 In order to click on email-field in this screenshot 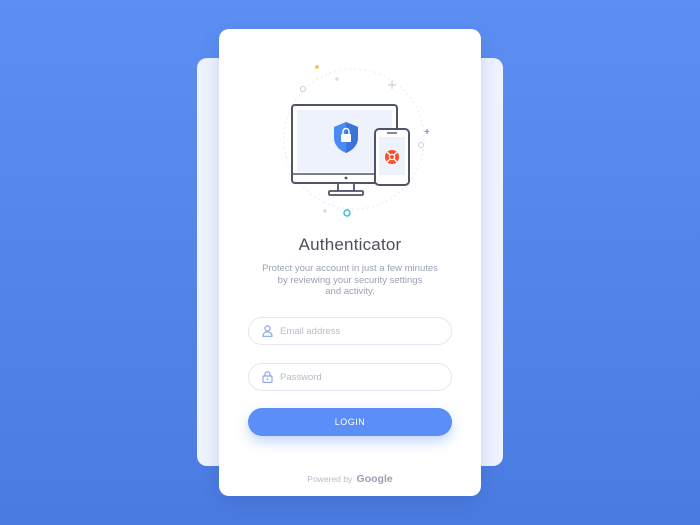, I will do `click(350, 331)`.